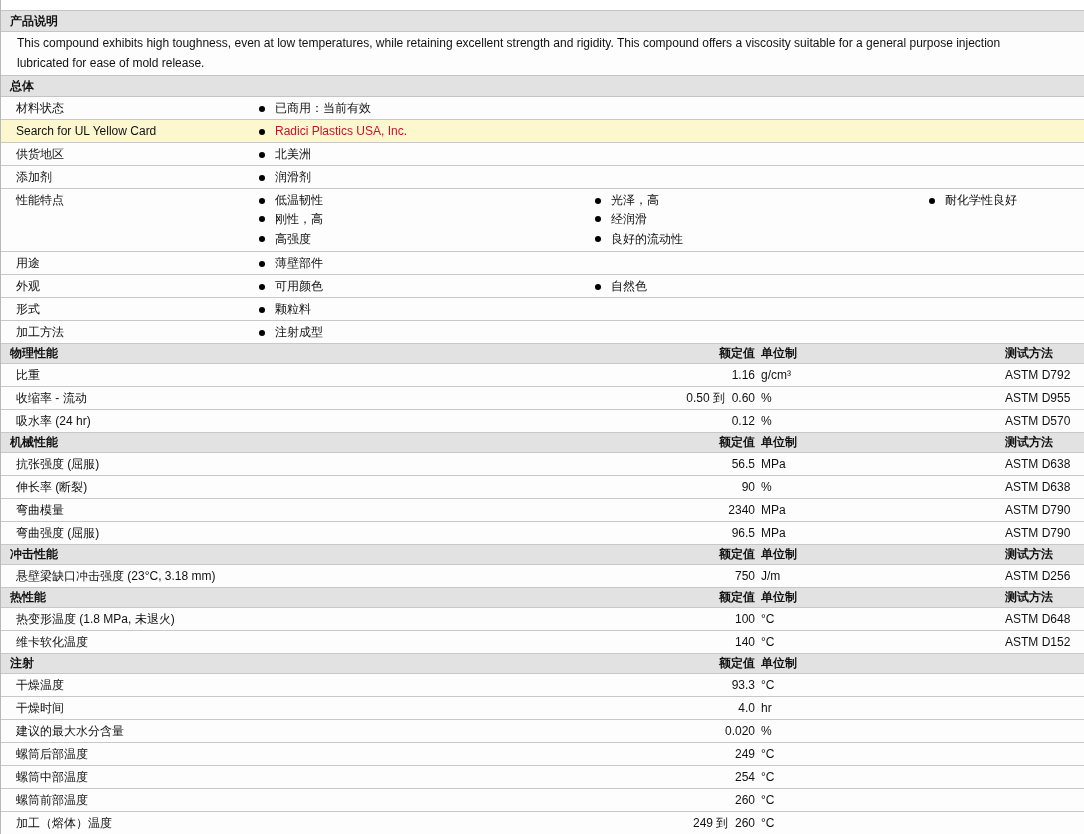  What do you see at coordinates (52, 487) in the screenshot?
I see `property-name: 伸长率 (断裂)` at bounding box center [52, 487].